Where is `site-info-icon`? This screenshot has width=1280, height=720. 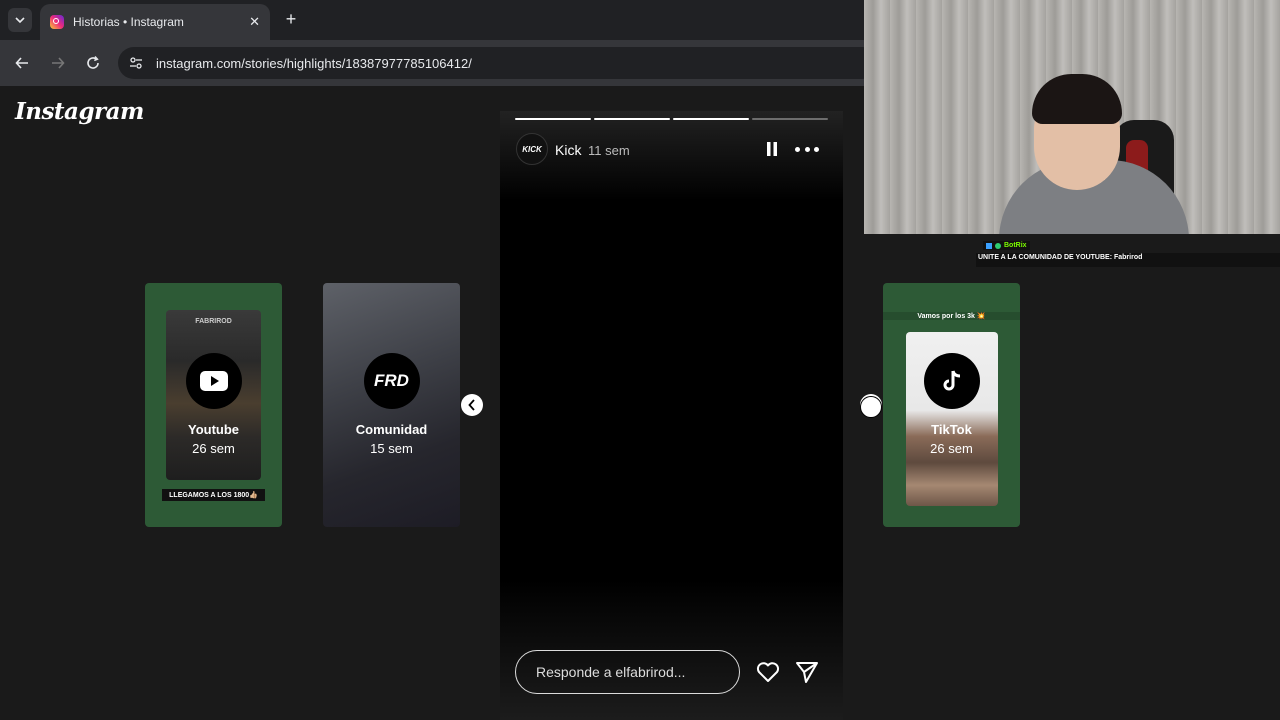
site-info-icon is located at coordinates (136, 63).